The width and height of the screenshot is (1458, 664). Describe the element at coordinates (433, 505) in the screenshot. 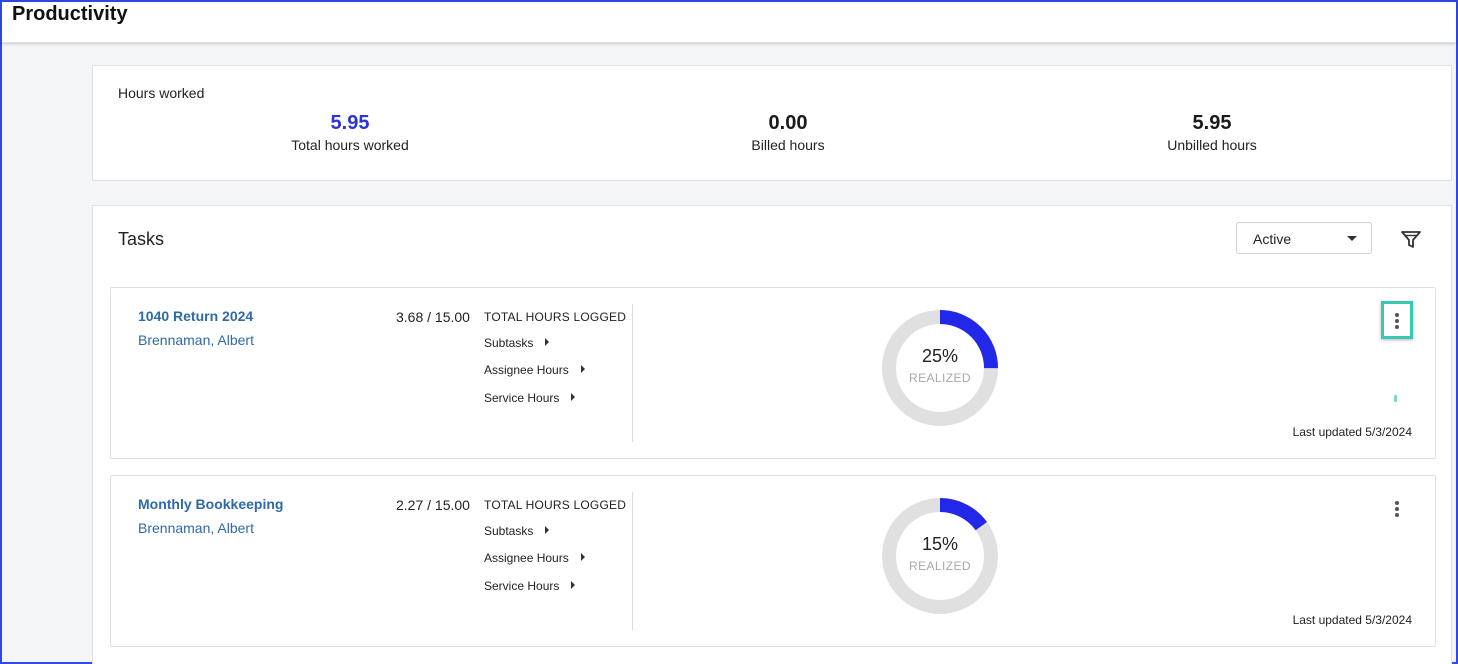

I see `hours-logged-ratio: 2.27 / 15.00` at that location.